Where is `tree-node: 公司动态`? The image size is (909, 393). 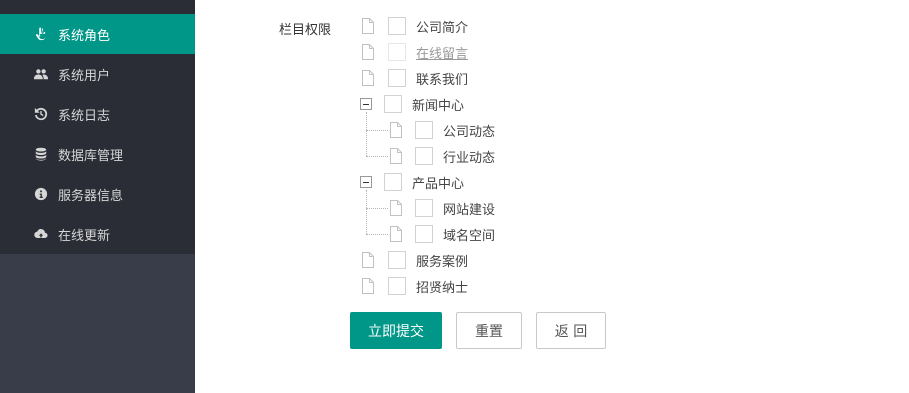
tree-node: 公司动态 is located at coordinates (442, 130).